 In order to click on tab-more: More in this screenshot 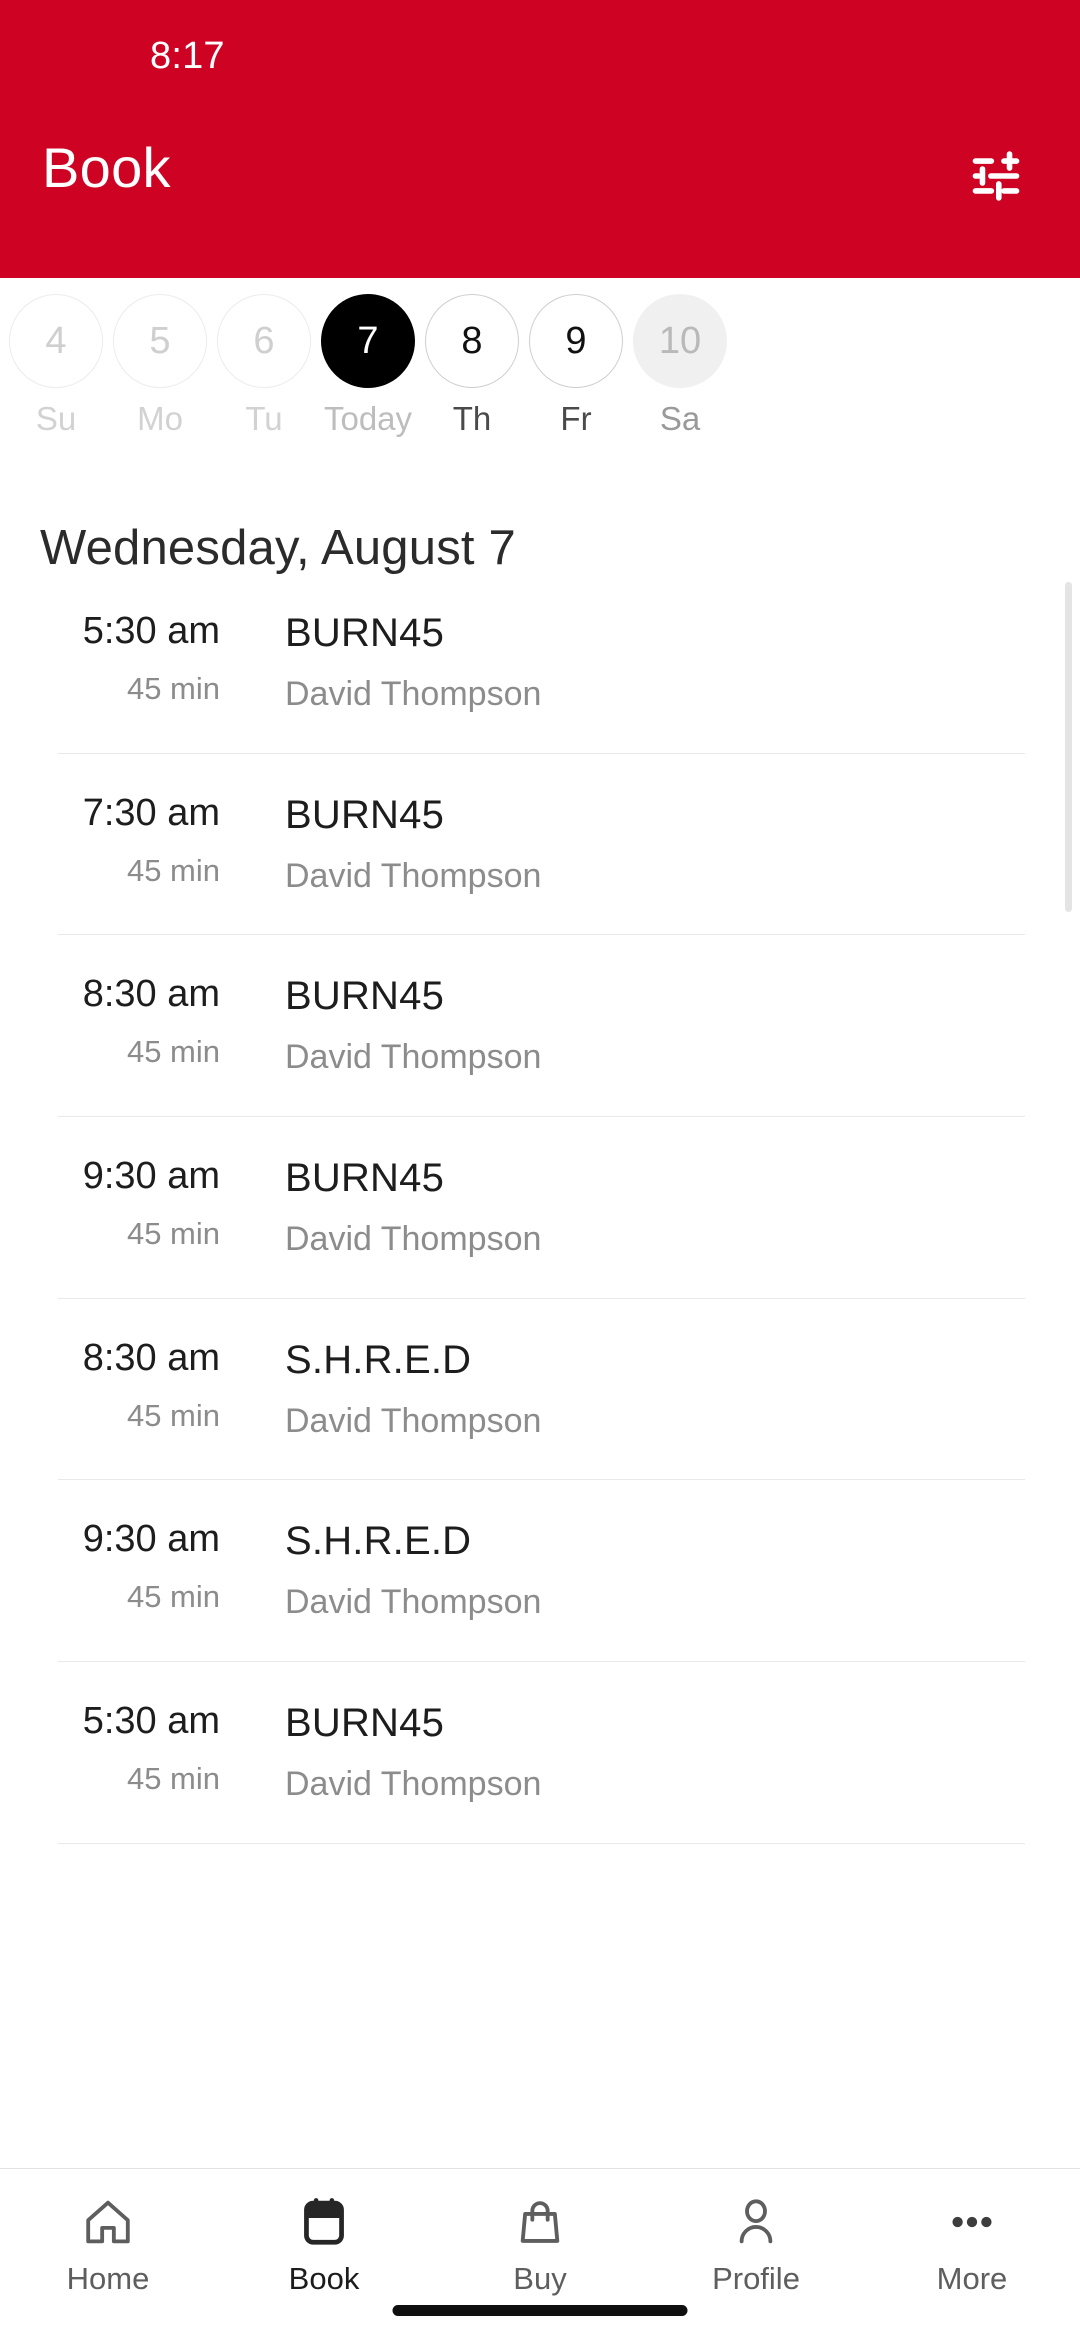, I will do `click(972, 2243)`.